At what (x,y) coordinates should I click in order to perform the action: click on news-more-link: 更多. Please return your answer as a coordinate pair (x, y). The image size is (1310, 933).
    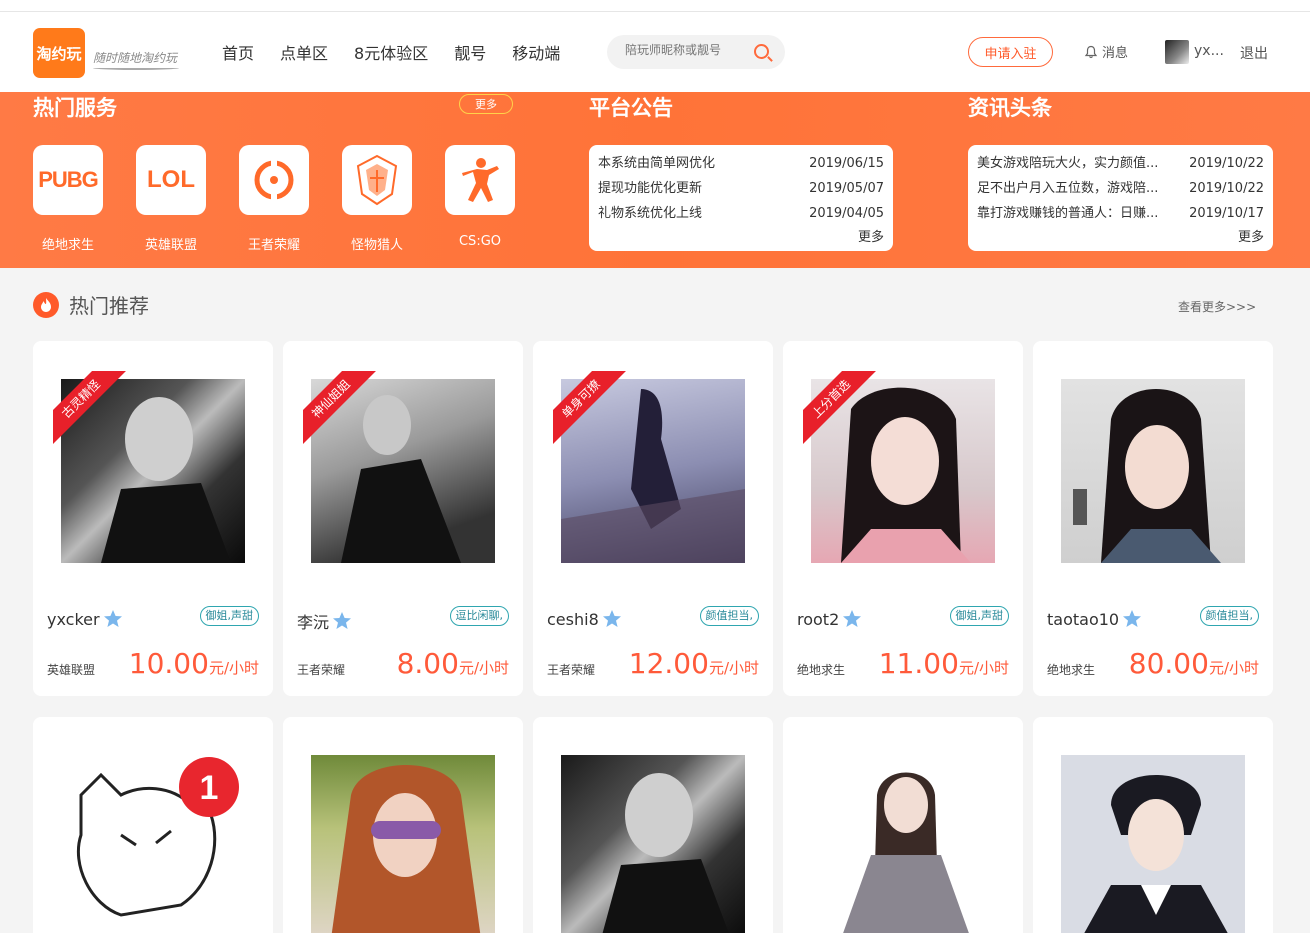
    Looking at the image, I should click on (1120, 235).